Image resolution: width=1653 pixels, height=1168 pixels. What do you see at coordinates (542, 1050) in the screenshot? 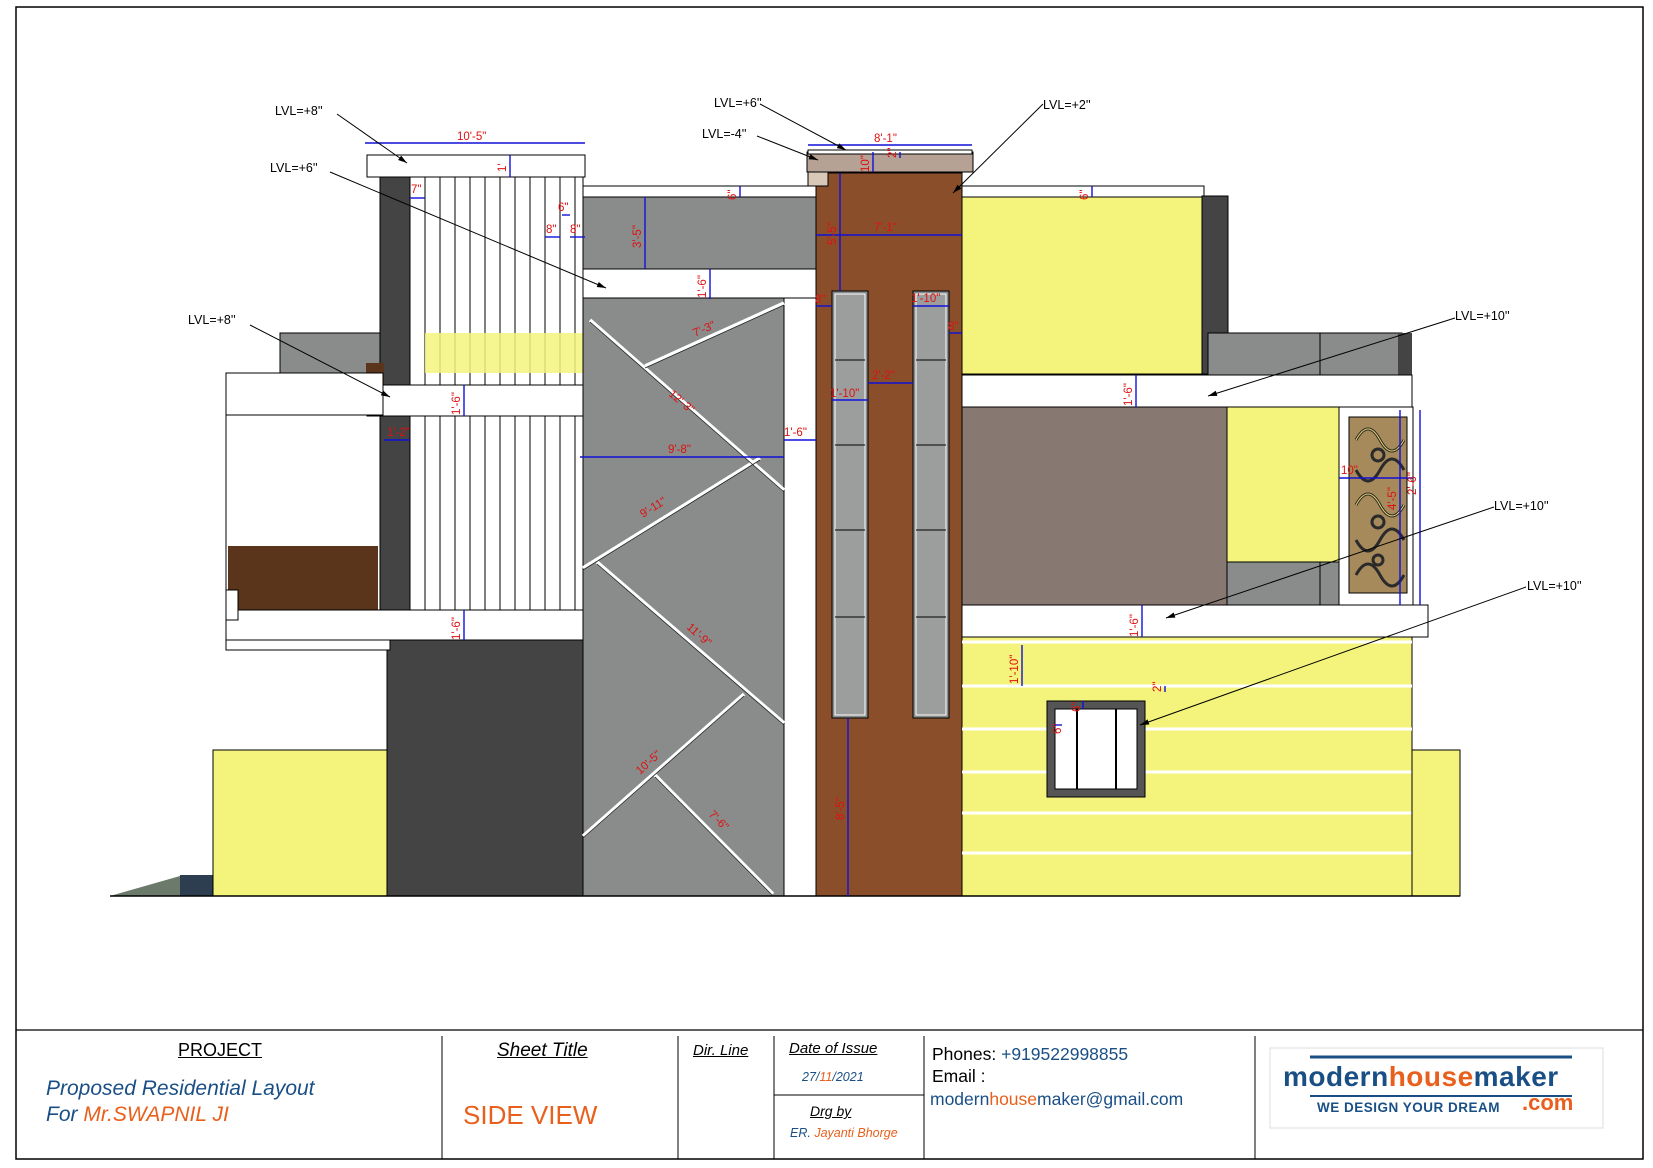
I see `sheet-title-heading: Sheet Title` at bounding box center [542, 1050].